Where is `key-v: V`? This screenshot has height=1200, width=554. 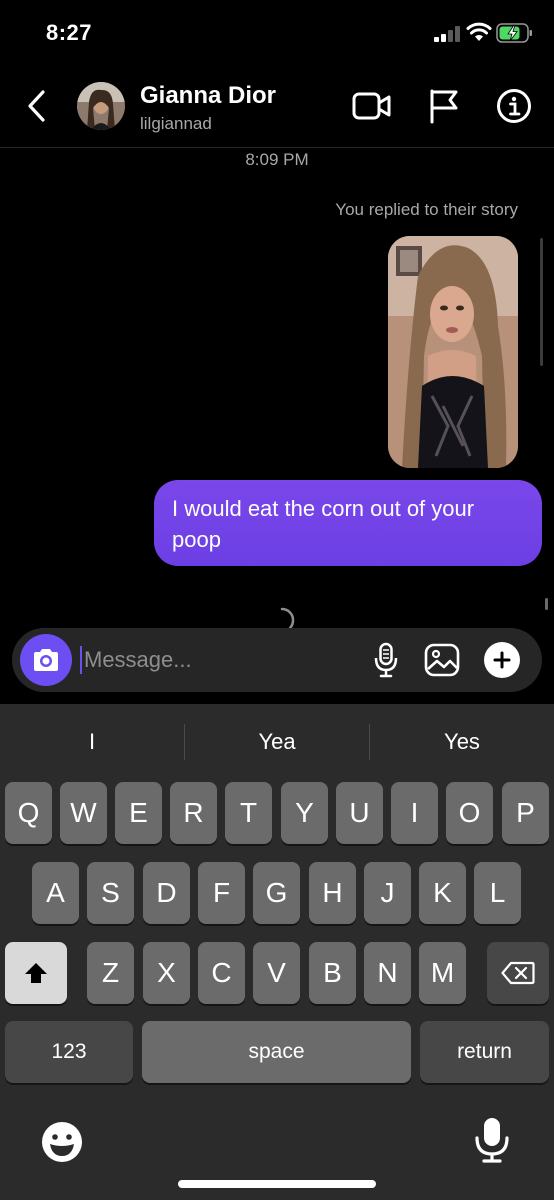 key-v: V is located at coordinates (276, 973).